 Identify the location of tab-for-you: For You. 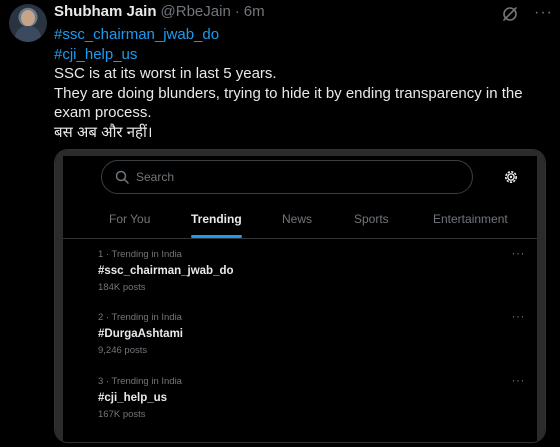
(129, 219).